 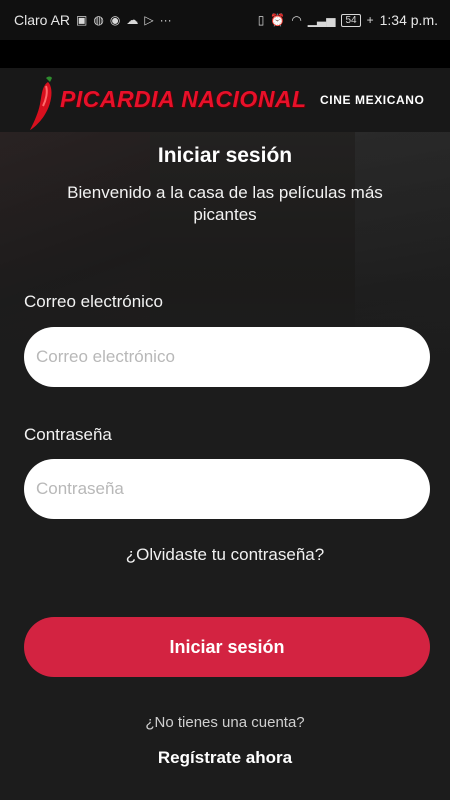 What do you see at coordinates (278, 20) in the screenshot?
I see `alarm-icon: ⏰` at bounding box center [278, 20].